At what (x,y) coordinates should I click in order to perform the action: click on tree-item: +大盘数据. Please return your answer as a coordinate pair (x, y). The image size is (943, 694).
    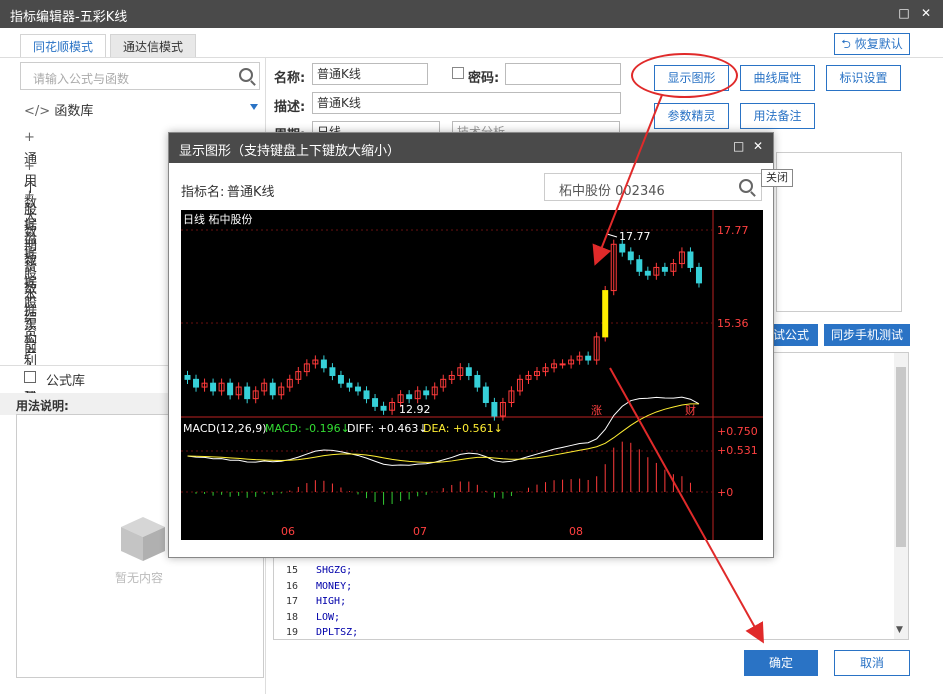
    Looking at the image, I should click on (32, 238).